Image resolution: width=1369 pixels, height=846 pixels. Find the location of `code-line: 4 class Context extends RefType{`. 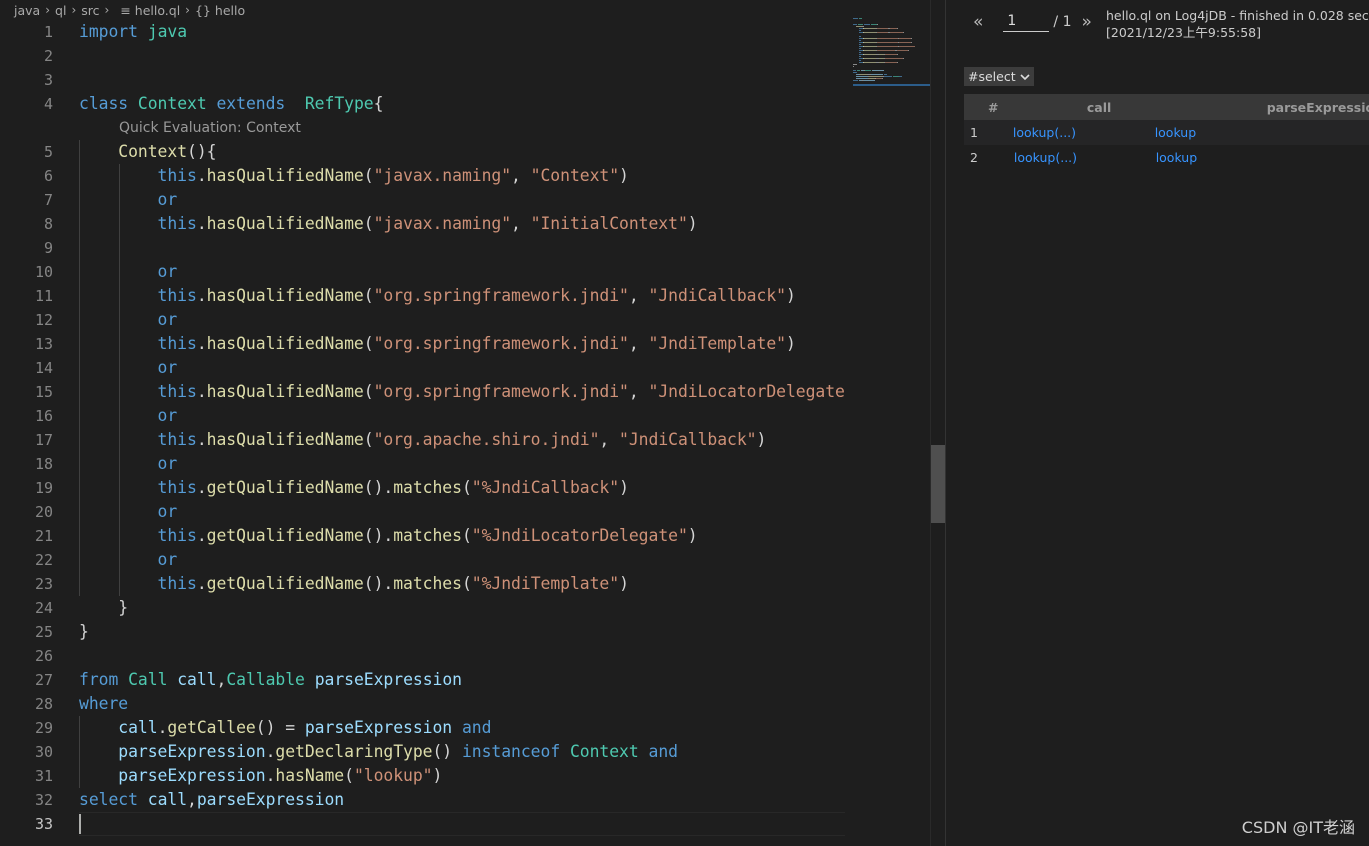

code-line: 4 class Context extends RefType{ is located at coordinates (422, 104).